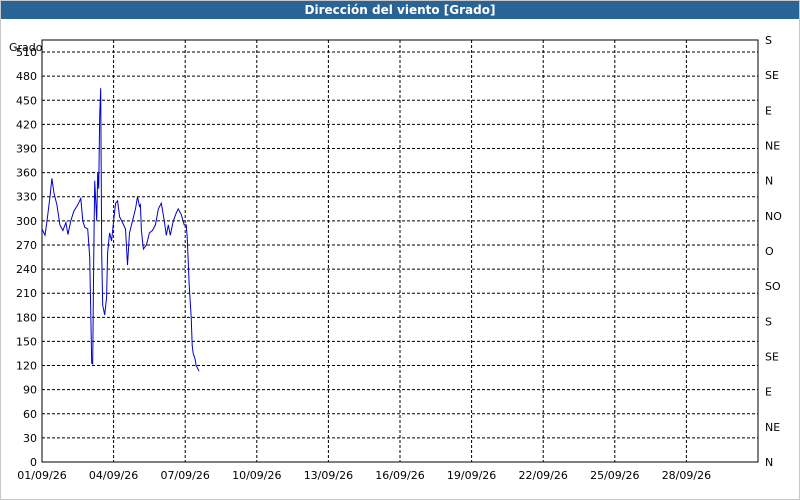 The height and width of the screenshot is (500, 800). I want to click on compass-tick-label: NO, so click(773, 216).